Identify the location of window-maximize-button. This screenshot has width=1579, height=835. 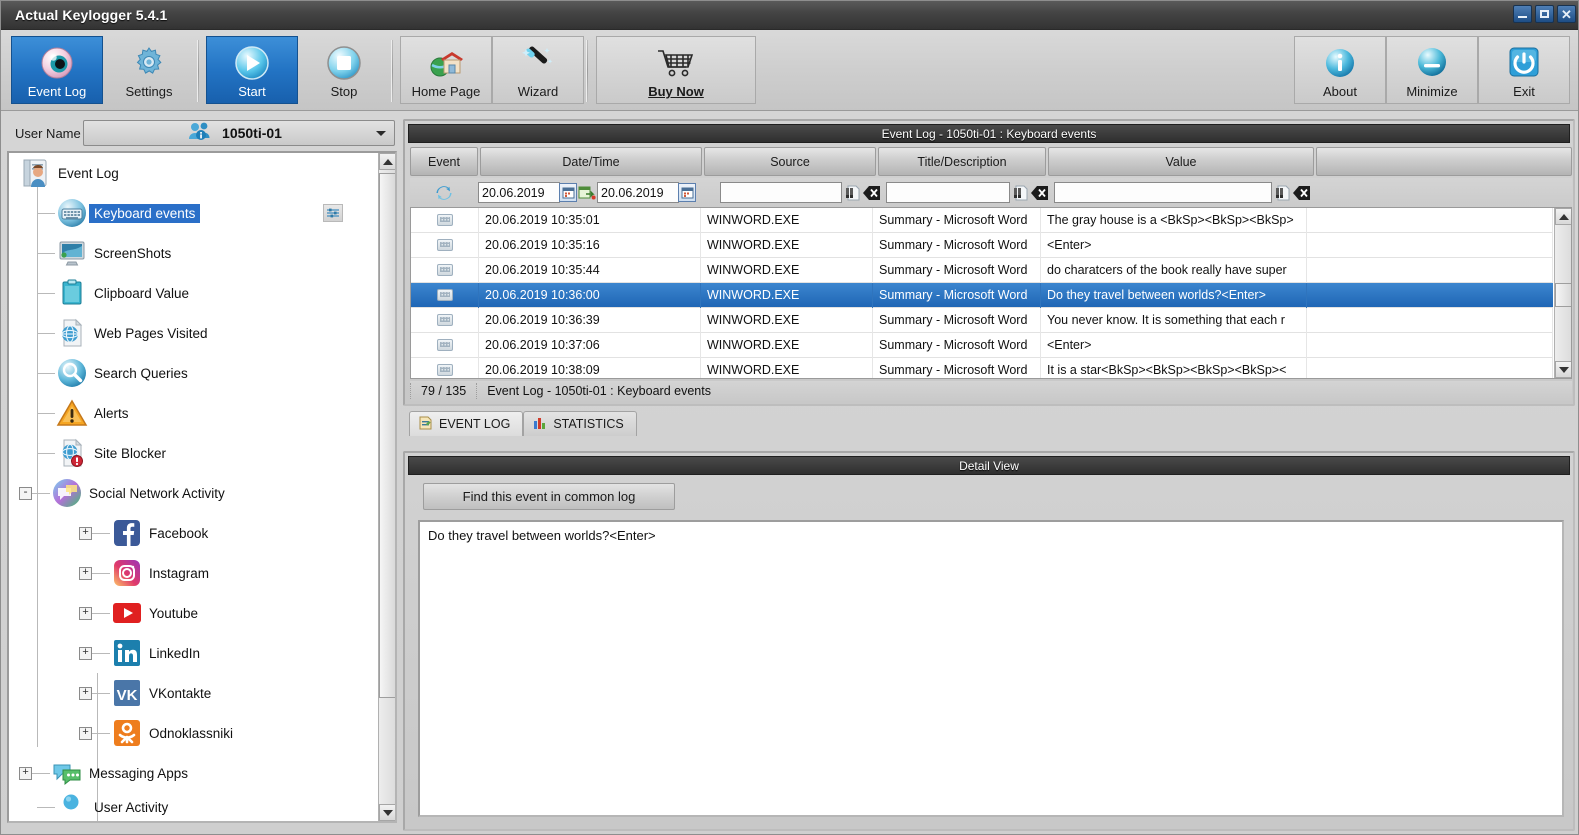
(1544, 14).